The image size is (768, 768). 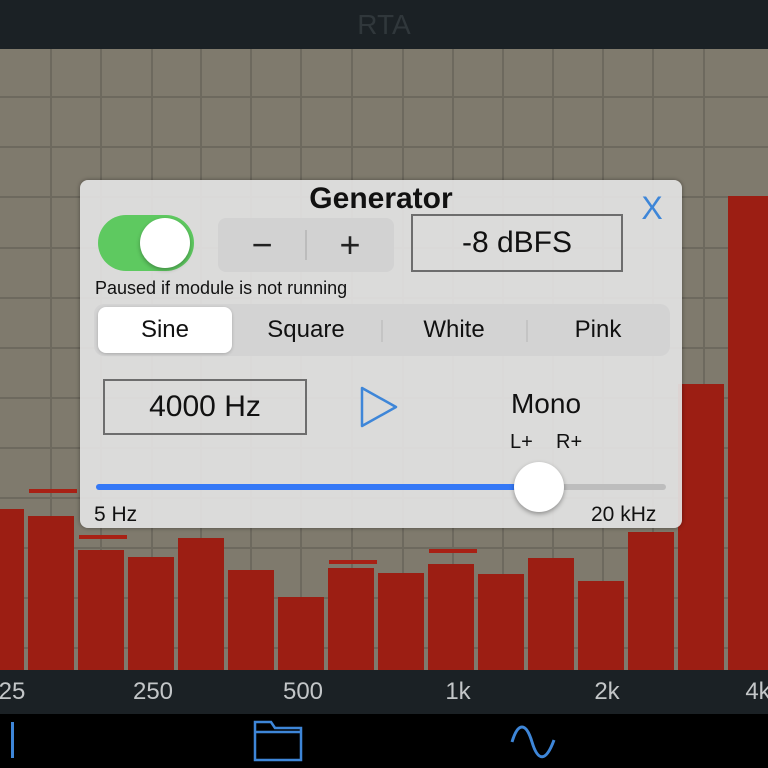 What do you see at coordinates (546, 404) in the screenshot?
I see `channel-mode-button: Mono` at bounding box center [546, 404].